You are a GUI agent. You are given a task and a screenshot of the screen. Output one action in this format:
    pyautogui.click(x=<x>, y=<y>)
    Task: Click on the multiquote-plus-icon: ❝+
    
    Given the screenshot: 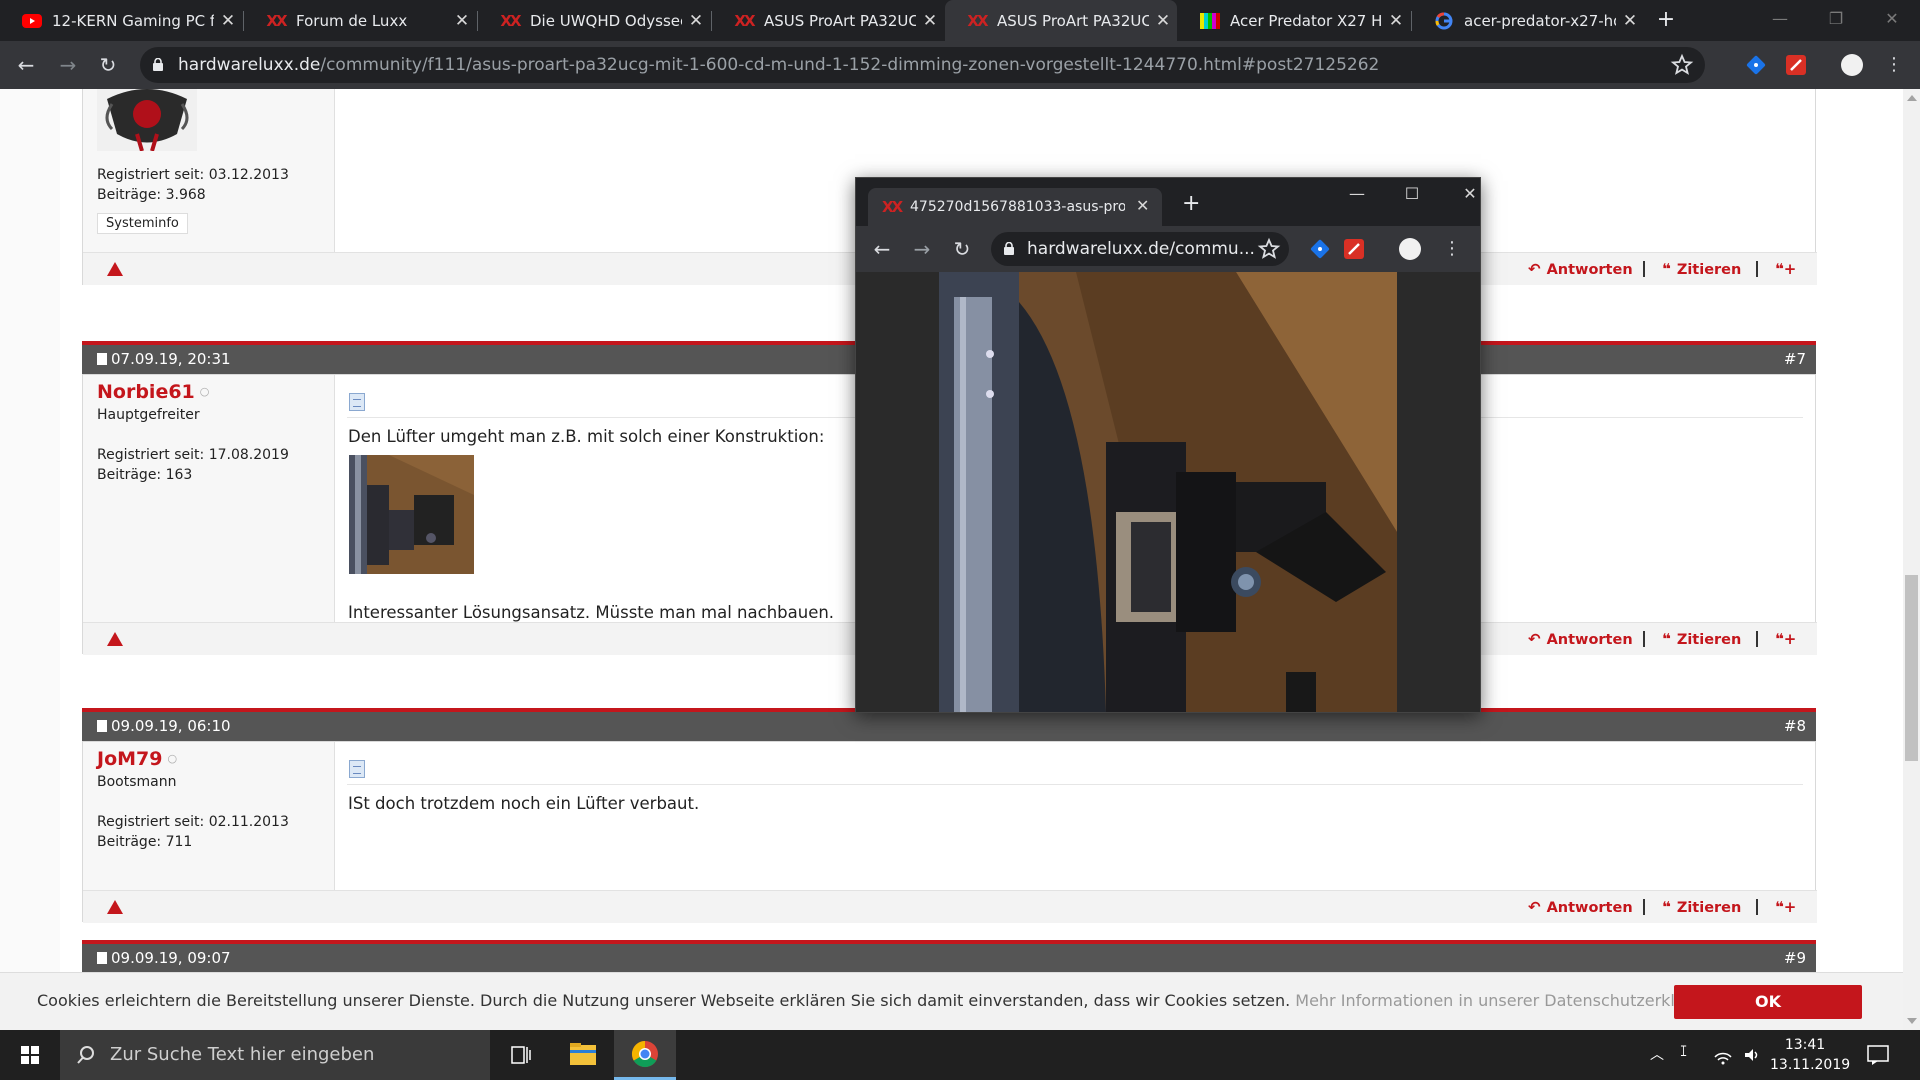 What is the action you would take?
    pyautogui.click(x=1786, y=907)
    